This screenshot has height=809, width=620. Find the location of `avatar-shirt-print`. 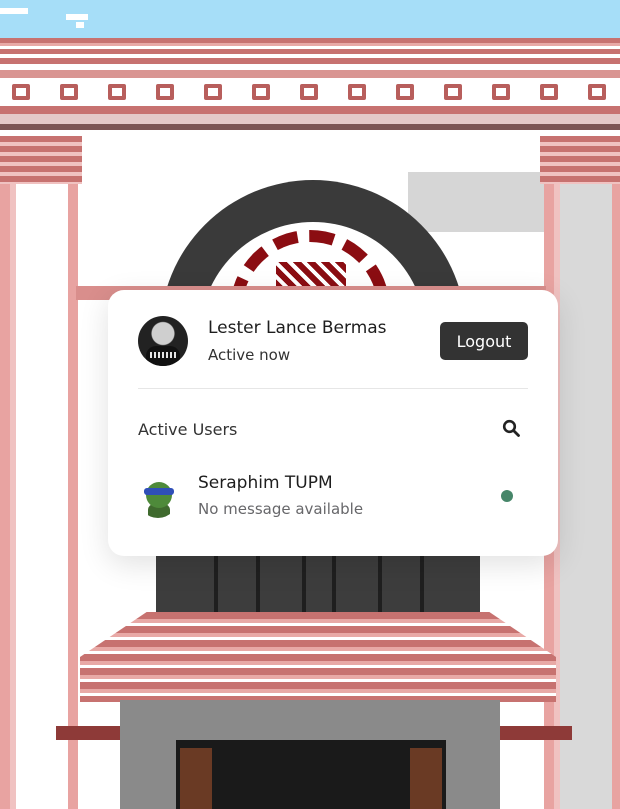

avatar-shirt-print is located at coordinates (163, 355).